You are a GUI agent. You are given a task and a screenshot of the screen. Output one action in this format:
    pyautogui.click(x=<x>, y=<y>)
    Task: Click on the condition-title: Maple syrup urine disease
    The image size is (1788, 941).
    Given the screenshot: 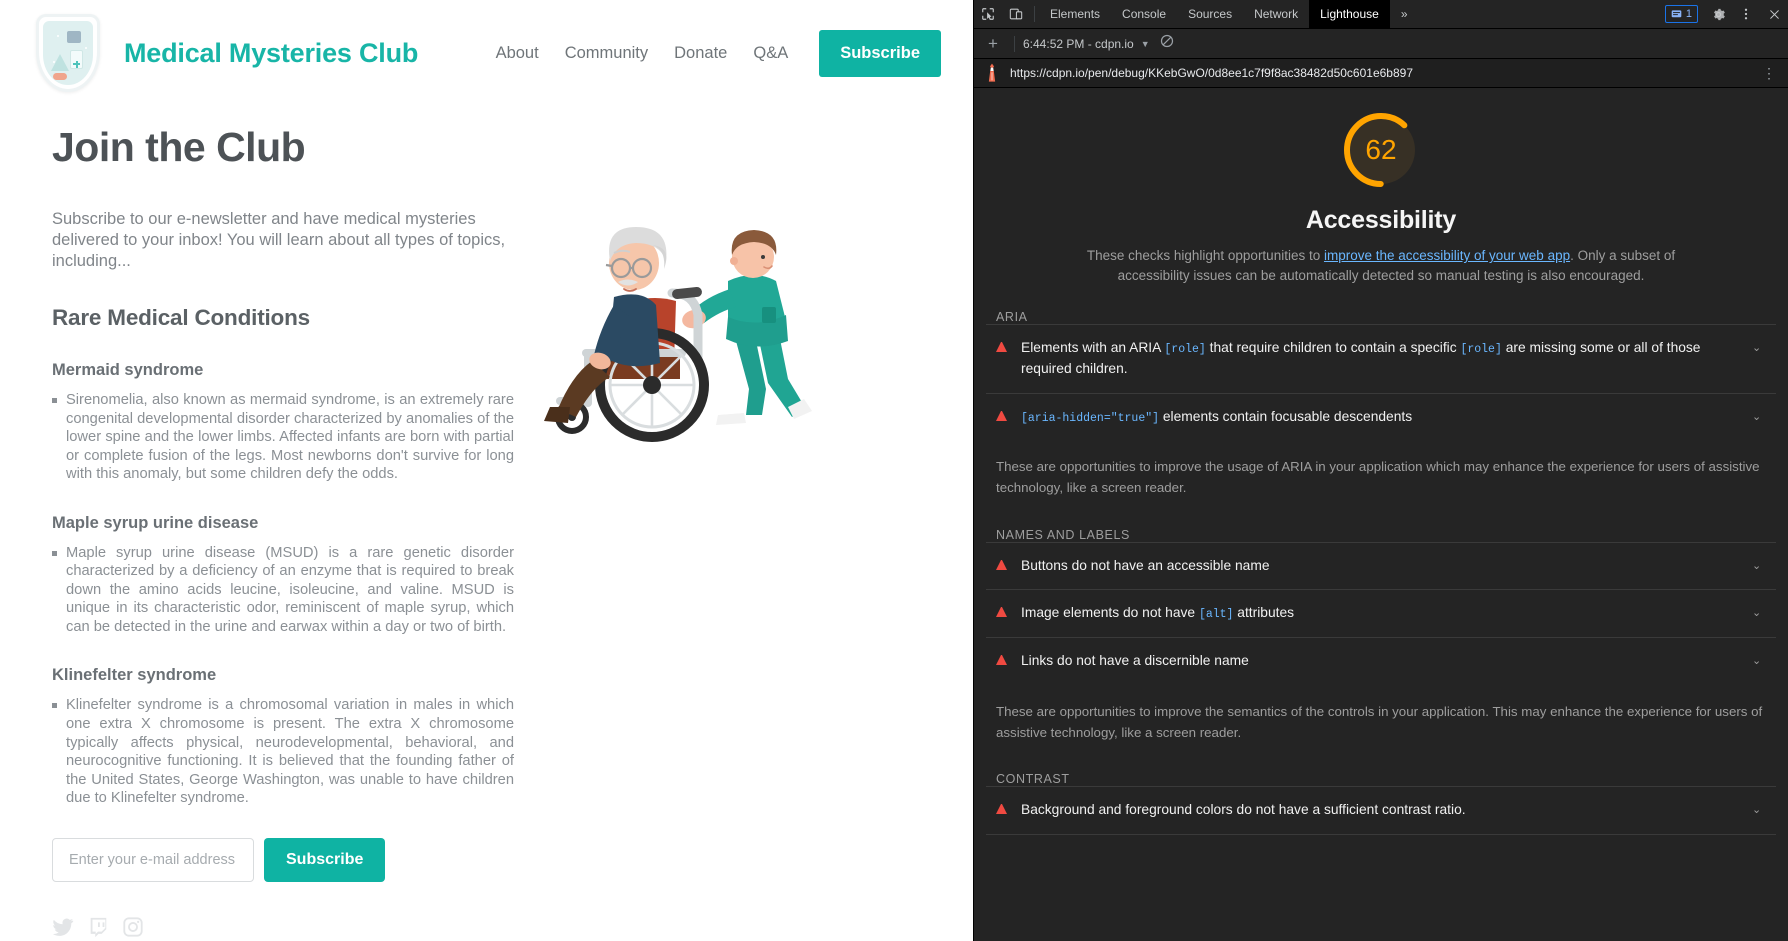 What is the action you would take?
    pyautogui.click(x=155, y=522)
    